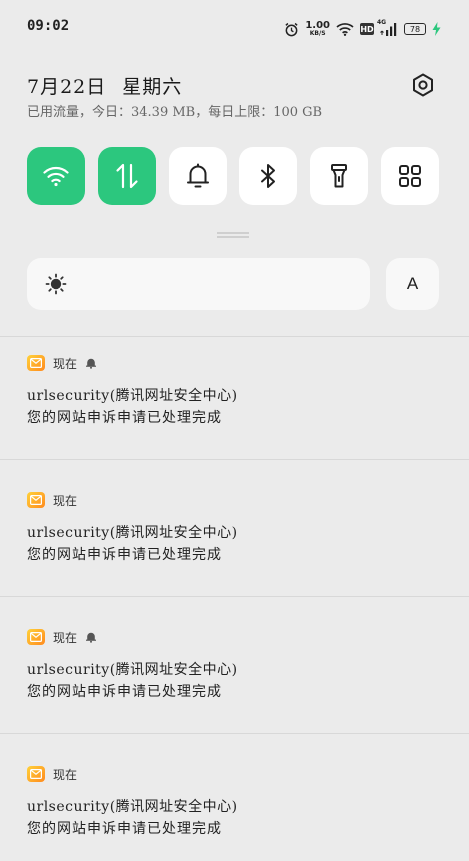 This screenshot has height=861, width=469. I want to click on wifi-tile, so click(56, 176).